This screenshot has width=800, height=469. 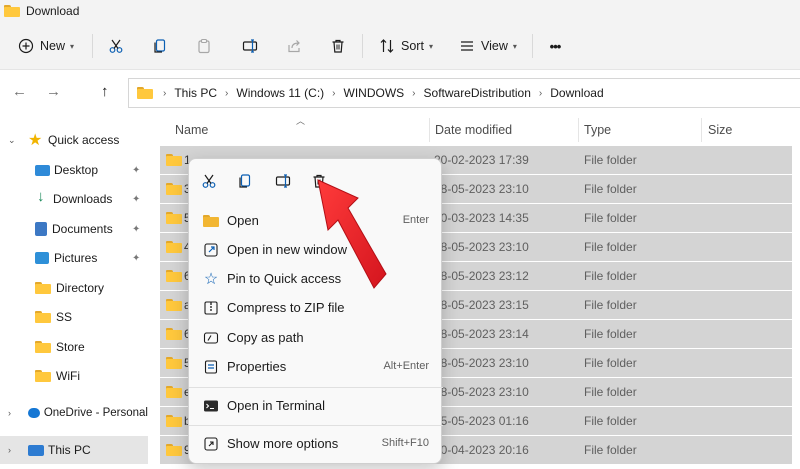 I want to click on sort-icon, so click(x=387, y=46).